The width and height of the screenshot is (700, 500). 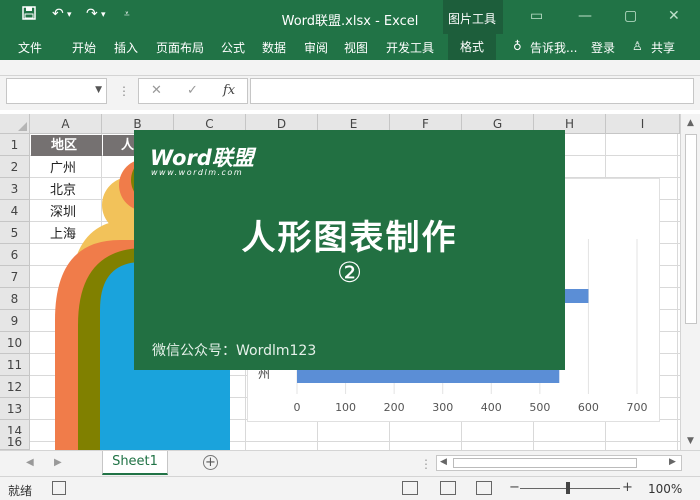 I want to click on vertical-scroll-thumb, so click(x=691, y=229).